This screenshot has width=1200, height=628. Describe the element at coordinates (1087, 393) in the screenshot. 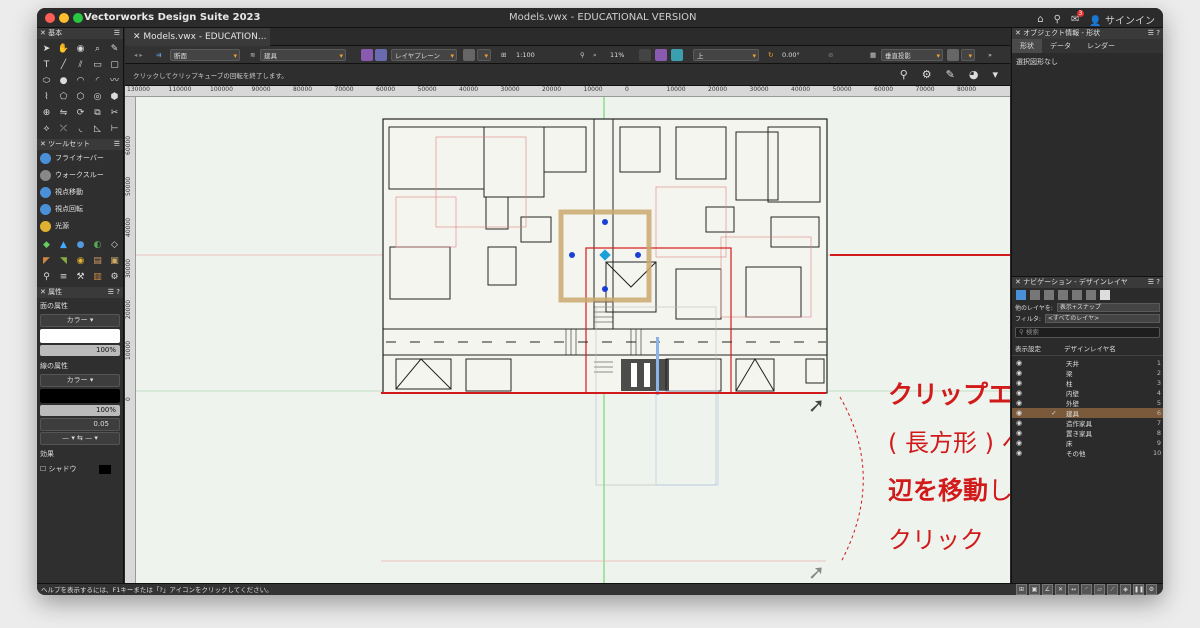

I see `layer-row: ◉ 内壁 4` at that location.